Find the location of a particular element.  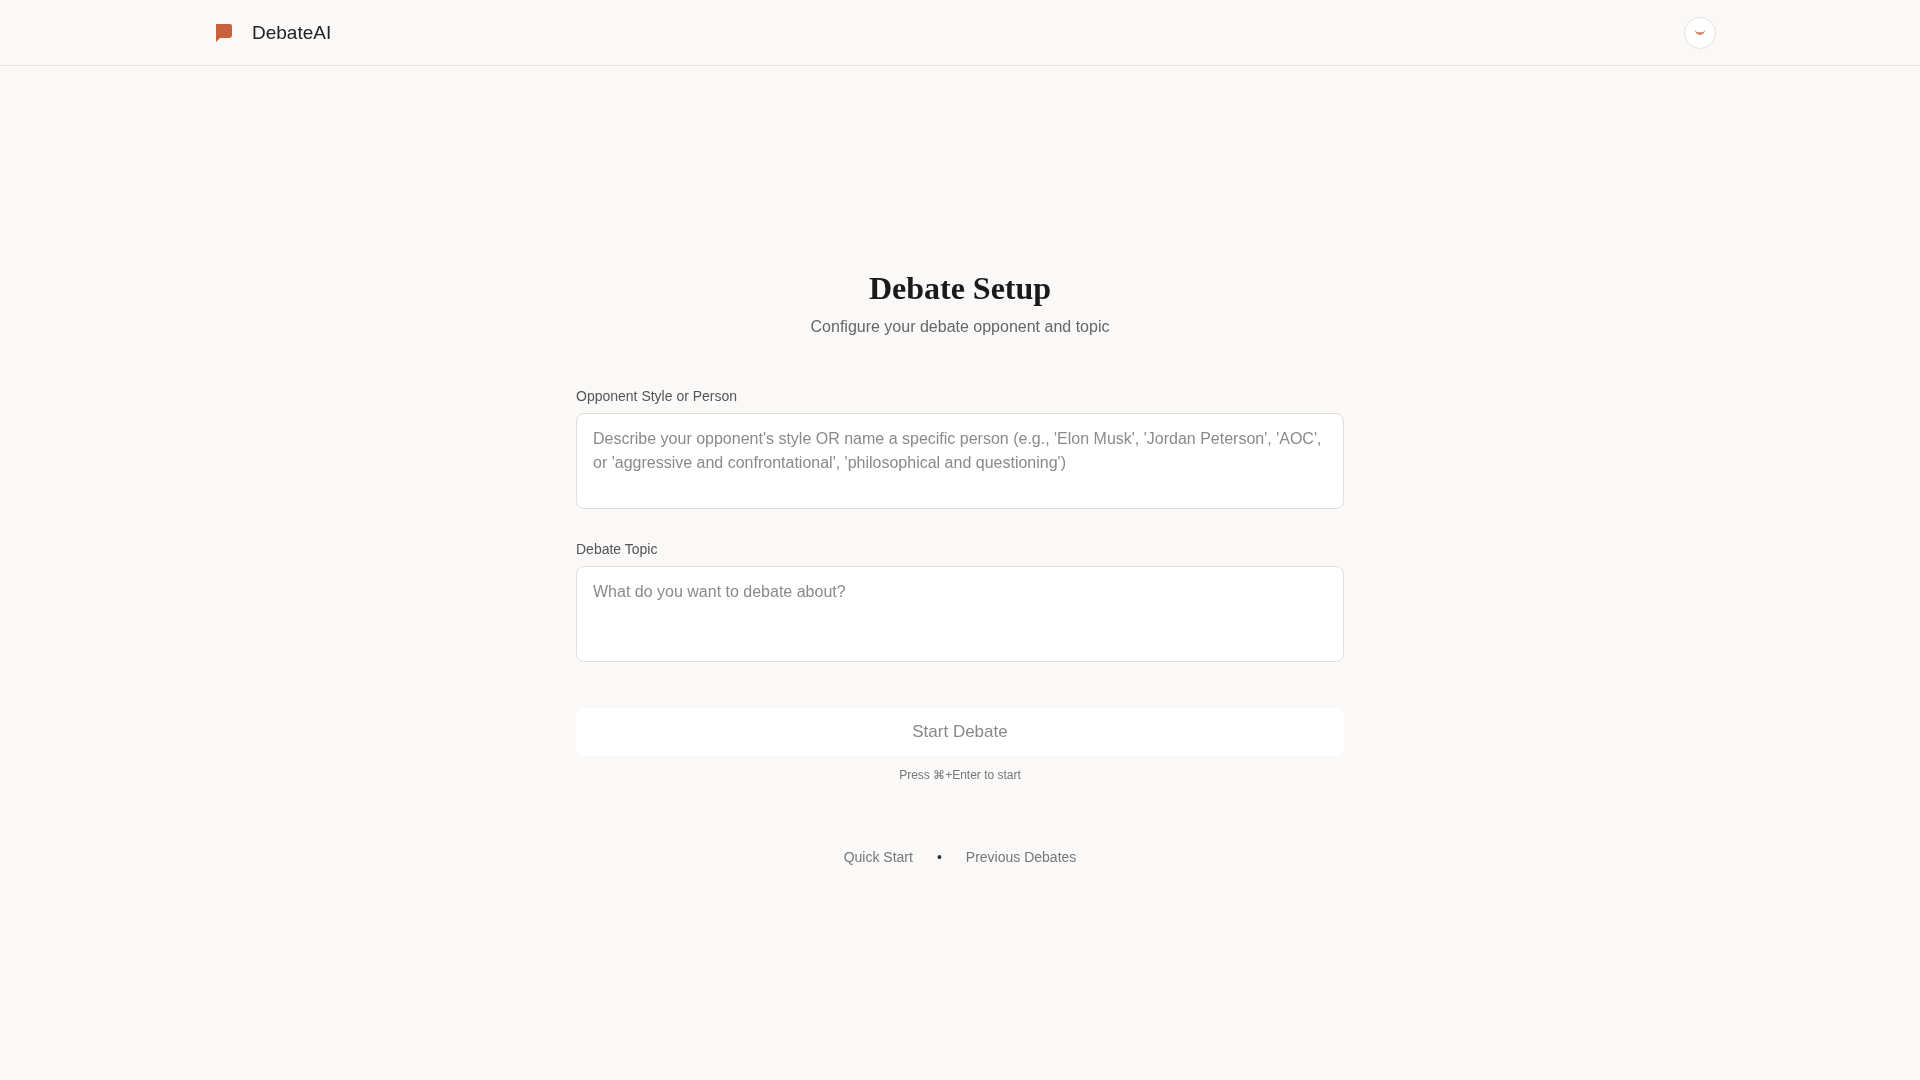

input-field: What do you want to debate about? is located at coordinates (960, 614).